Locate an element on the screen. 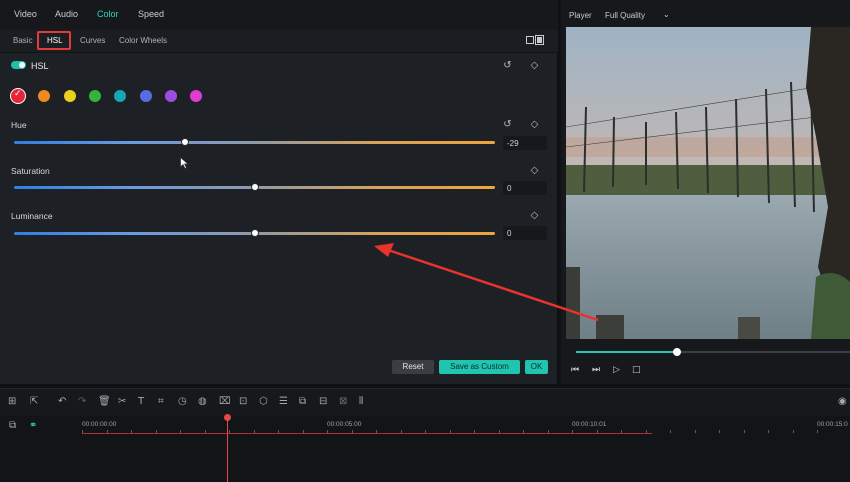 The image size is (850, 482). playhead-handle is located at coordinates (227, 417).